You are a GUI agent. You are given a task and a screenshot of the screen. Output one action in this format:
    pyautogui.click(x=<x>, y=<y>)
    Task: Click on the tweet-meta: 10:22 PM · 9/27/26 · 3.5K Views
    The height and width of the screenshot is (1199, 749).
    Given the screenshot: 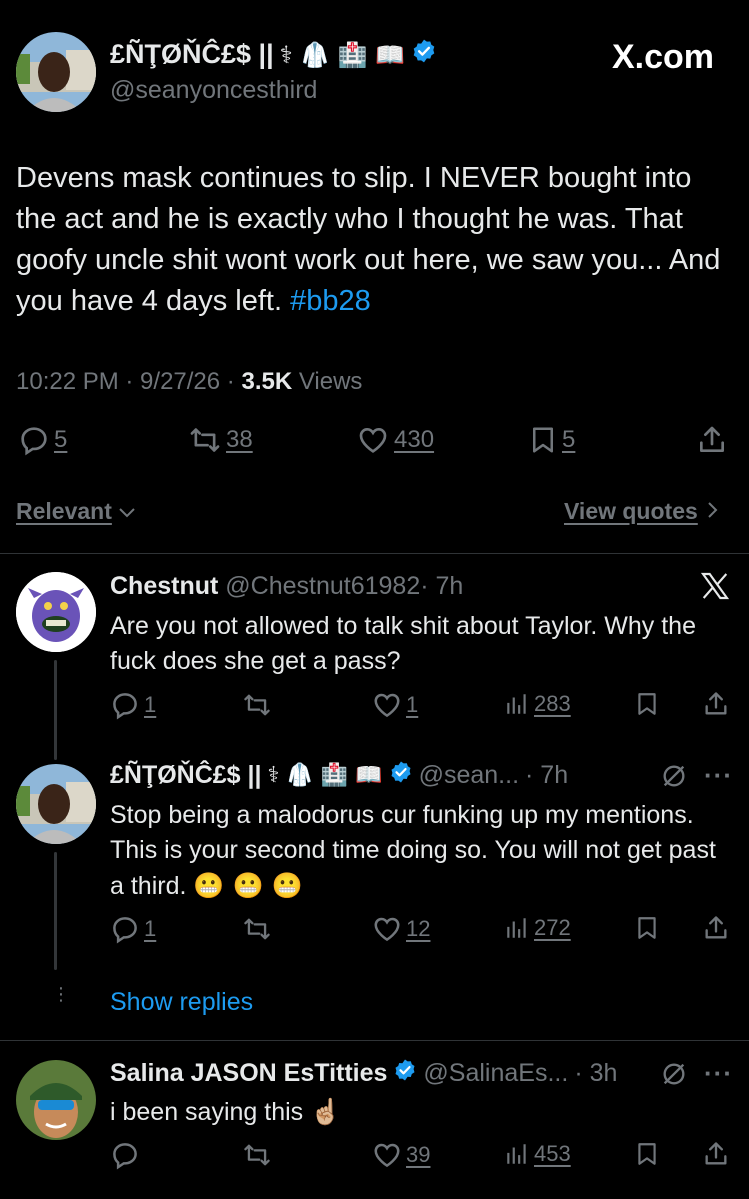 What is the action you would take?
    pyautogui.click(x=189, y=382)
    